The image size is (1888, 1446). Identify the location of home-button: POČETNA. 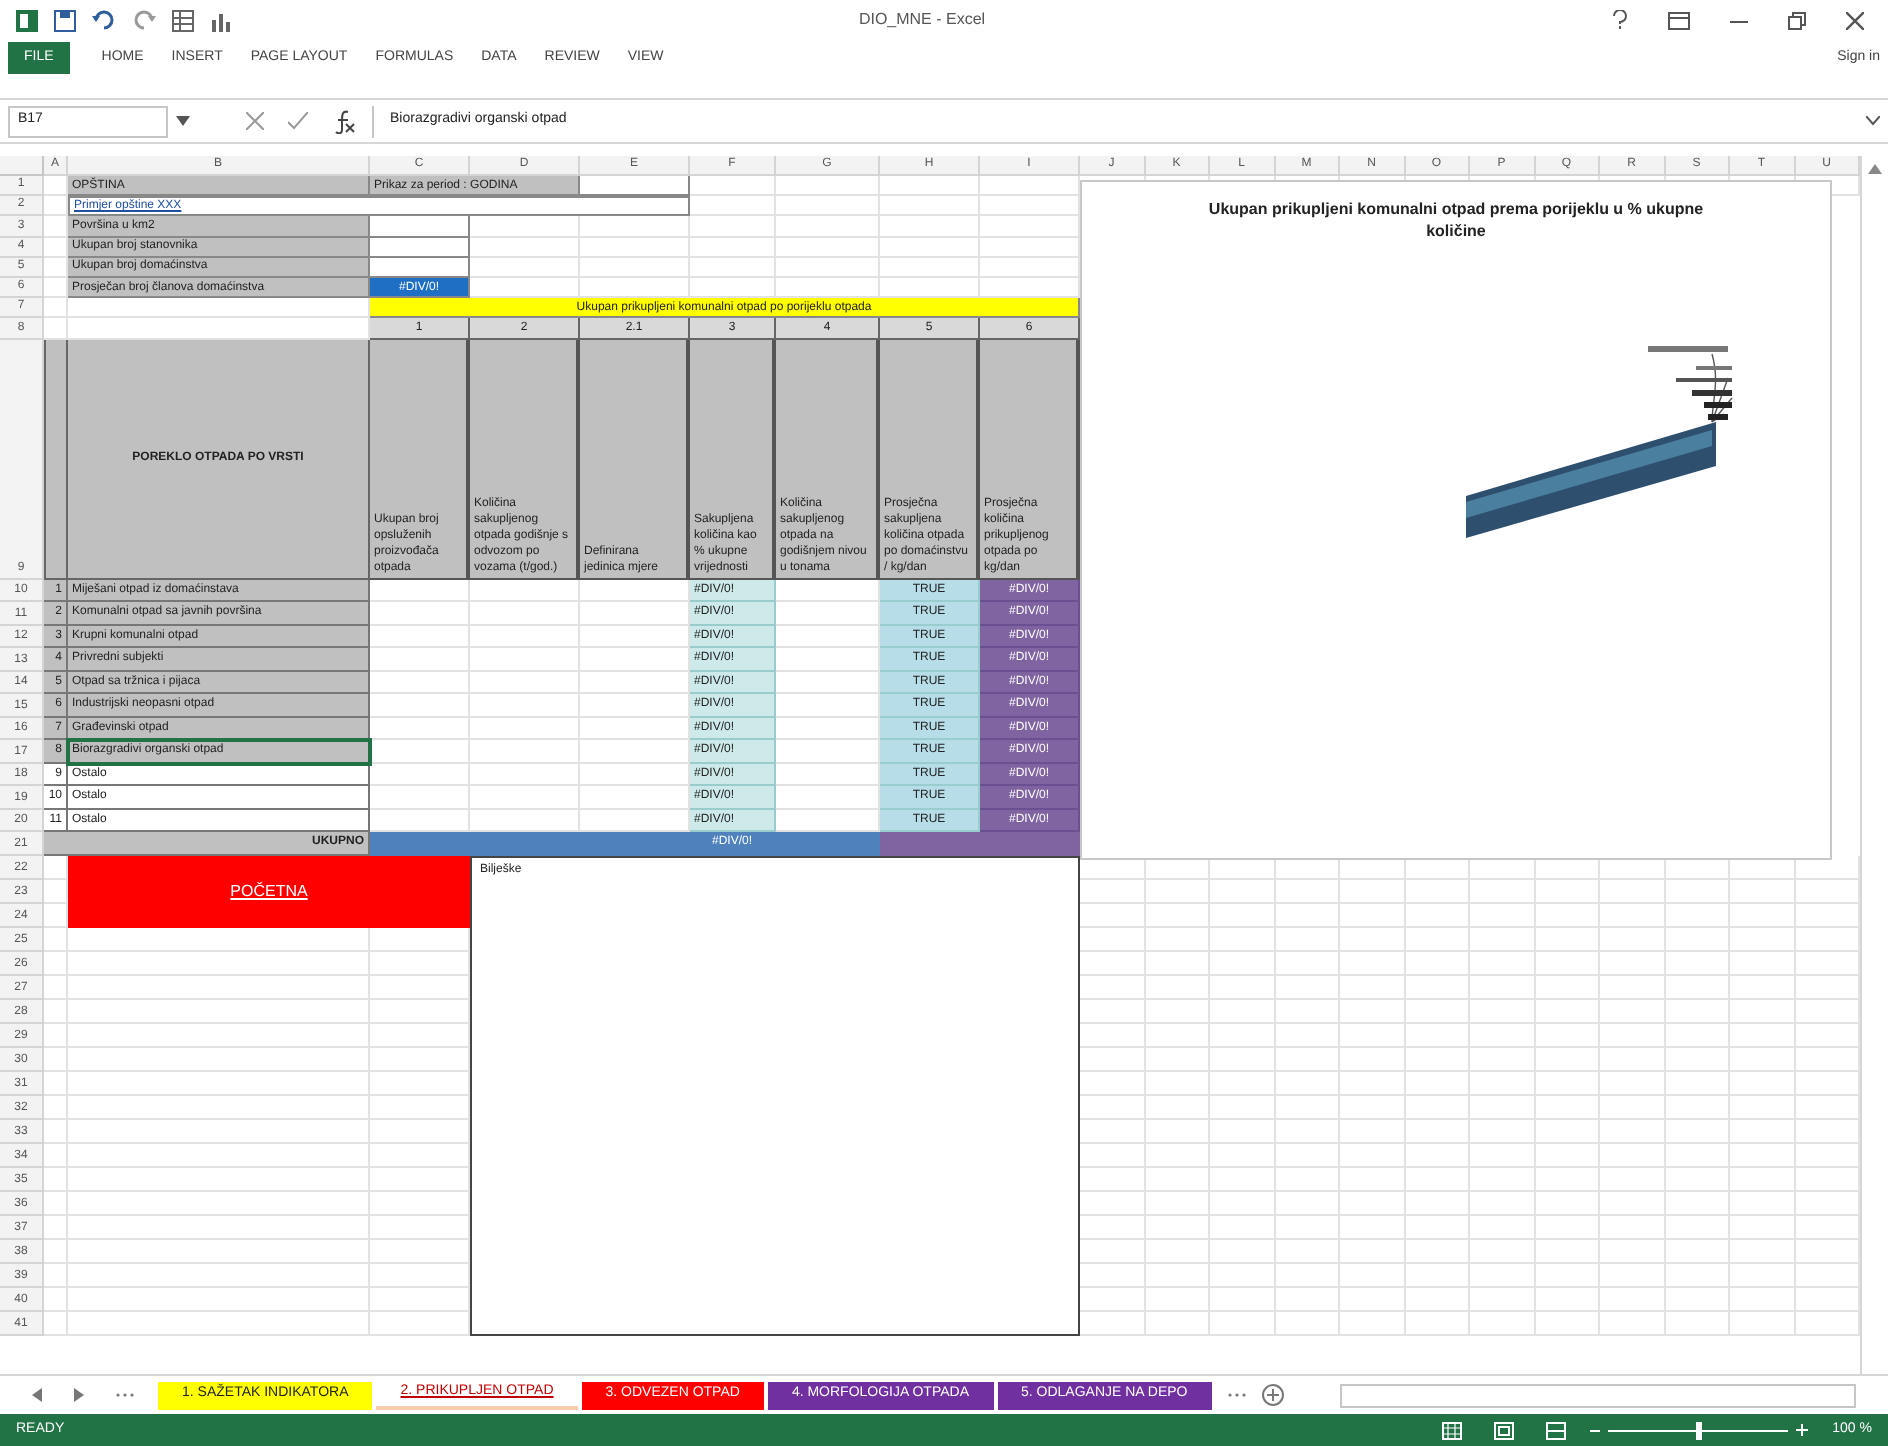
(269, 891).